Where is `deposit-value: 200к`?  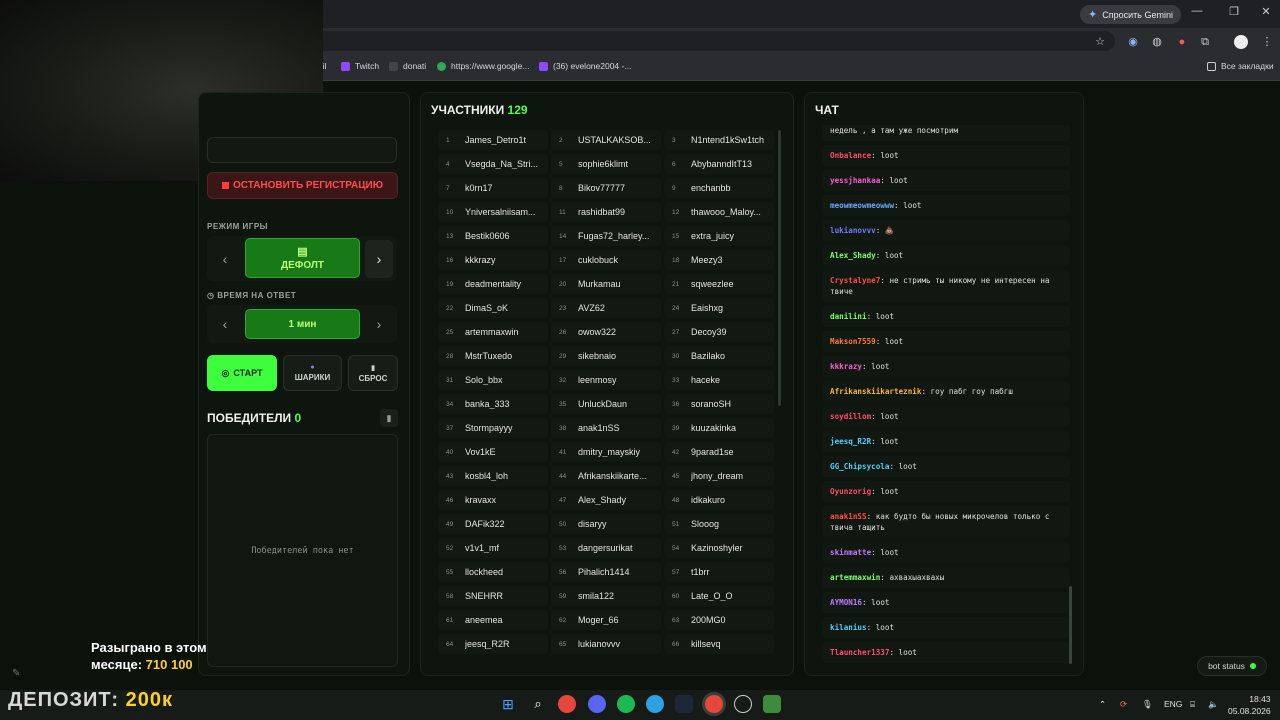 deposit-value: 200к is located at coordinates (149, 700).